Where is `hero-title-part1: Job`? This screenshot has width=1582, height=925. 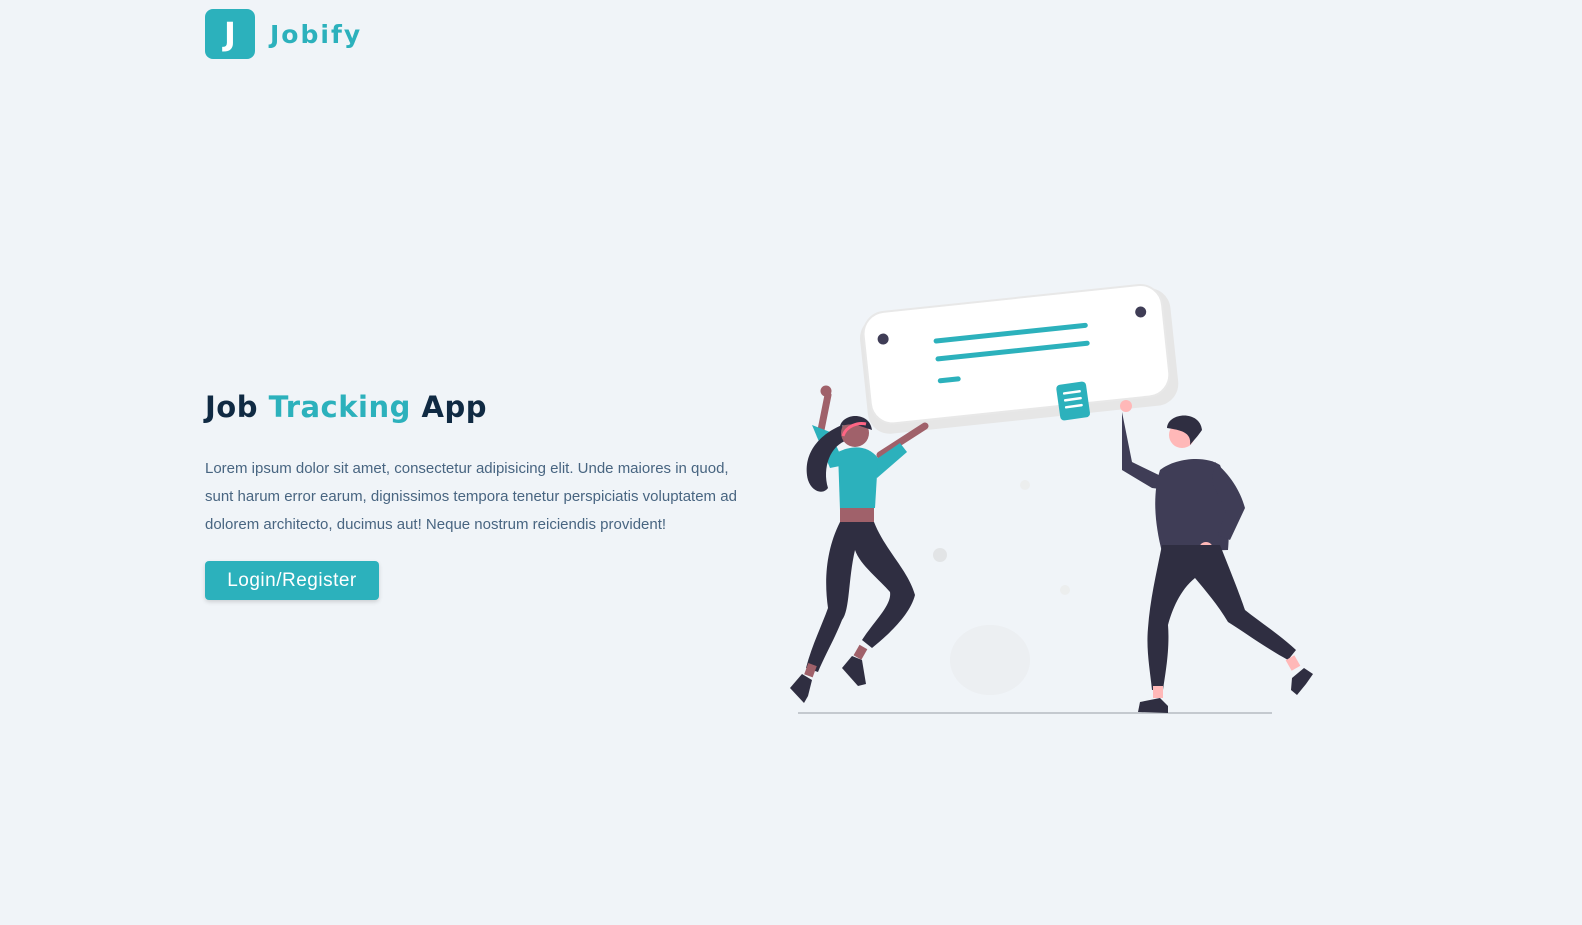
hero-title-part1: Job is located at coordinates (231, 407).